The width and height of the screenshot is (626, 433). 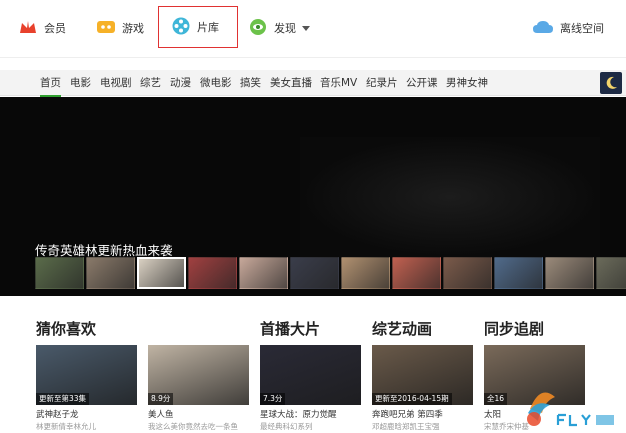 What do you see at coordinates (198, 414) in the screenshot?
I see `video-title: 美人鱼` at bounding box center [198, 414].